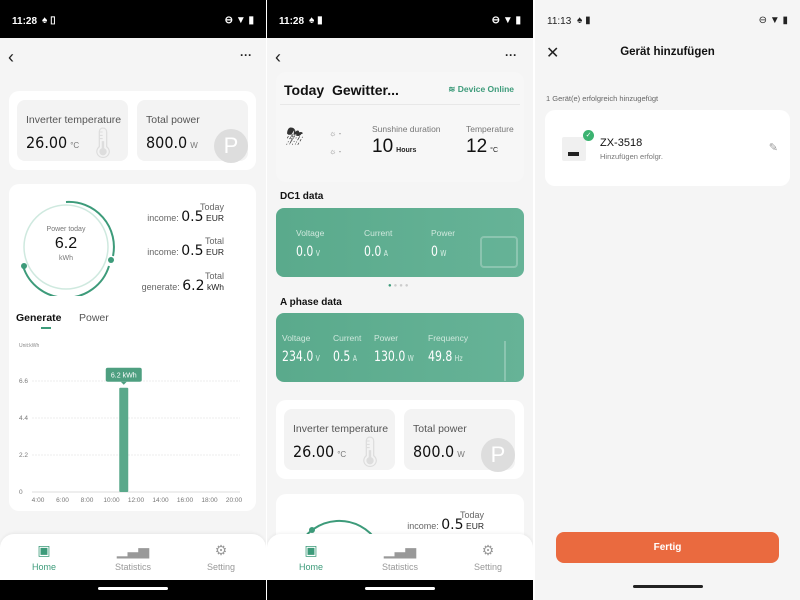 The width and height of the screenshot is (800, 600). Describe the element at coordinates (72, 130) in the screenshot. I see `inverter-temp-tile: Inverter temperature 26.00 °C 🌡` at that location.